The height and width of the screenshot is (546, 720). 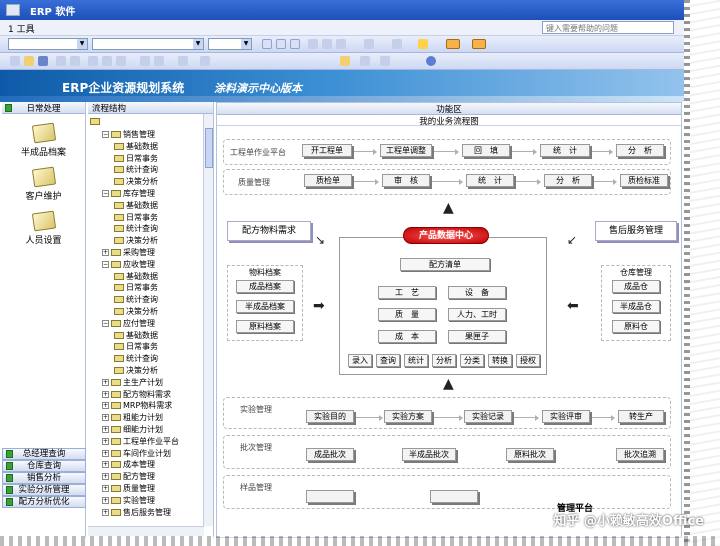 What do you see at coordinates (416, 360) in the screenshot?
I see `action-button: 统计` at bounding box center [416, 360].